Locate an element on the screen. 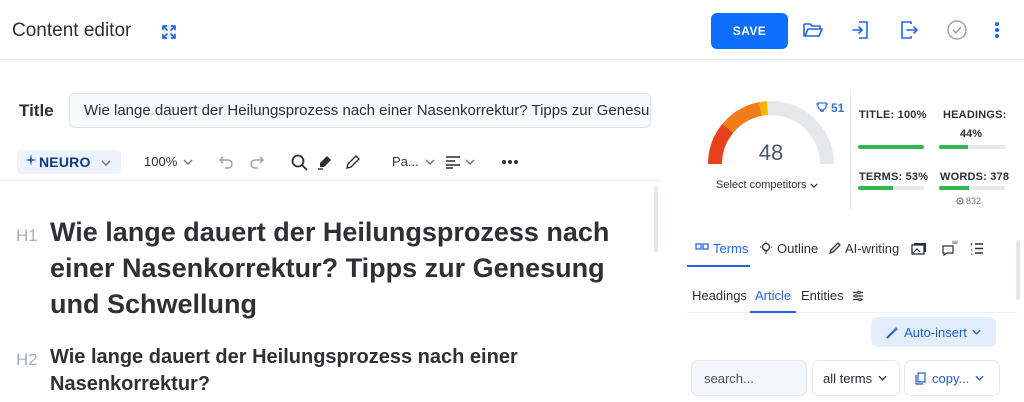 The image size is (1024, 402). tab-ai-writing-label: AI-writing is located at coordinates (872, 248).